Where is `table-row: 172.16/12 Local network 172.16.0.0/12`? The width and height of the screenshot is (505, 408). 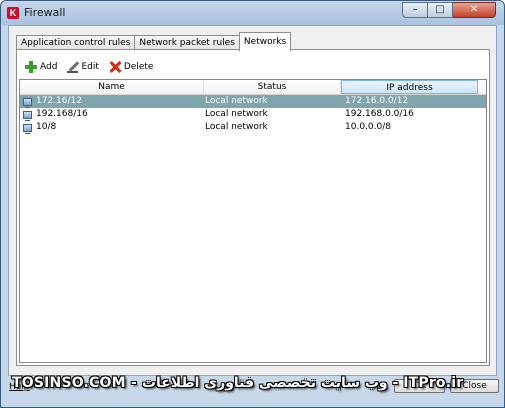
table-row: 172.16/12 Local network 172.16.0.0/12 is located at coordinates (253, 101).